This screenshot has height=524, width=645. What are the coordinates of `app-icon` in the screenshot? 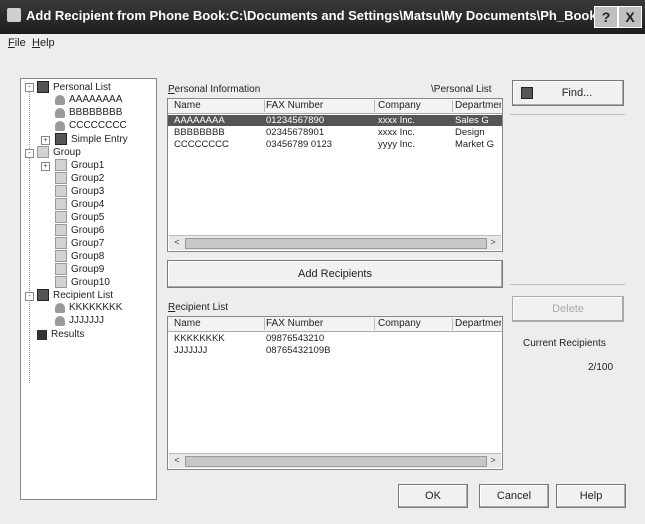 It's located at (14, 15).